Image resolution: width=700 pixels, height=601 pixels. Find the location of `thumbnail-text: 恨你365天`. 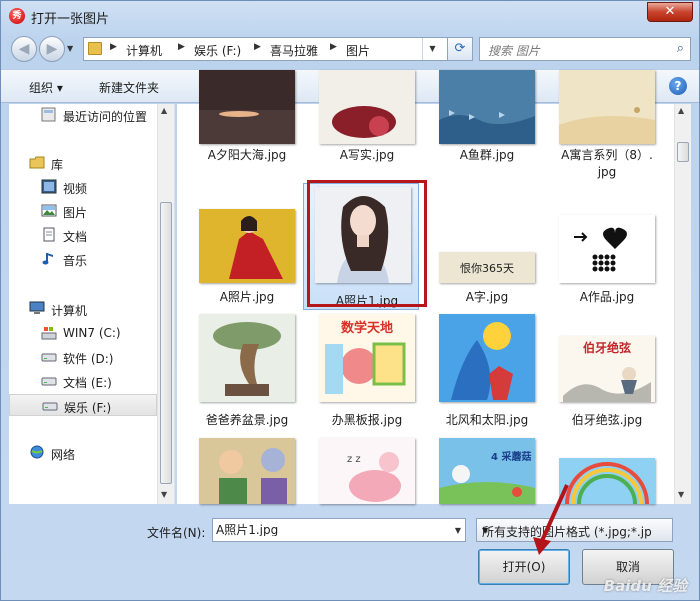

thumbnail-text: 恨你365天 is located at coordinates (487, 268).